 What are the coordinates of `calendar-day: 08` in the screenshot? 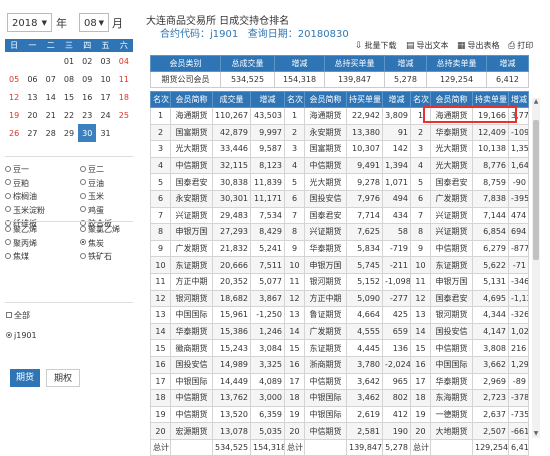 It's located at (69, 79).